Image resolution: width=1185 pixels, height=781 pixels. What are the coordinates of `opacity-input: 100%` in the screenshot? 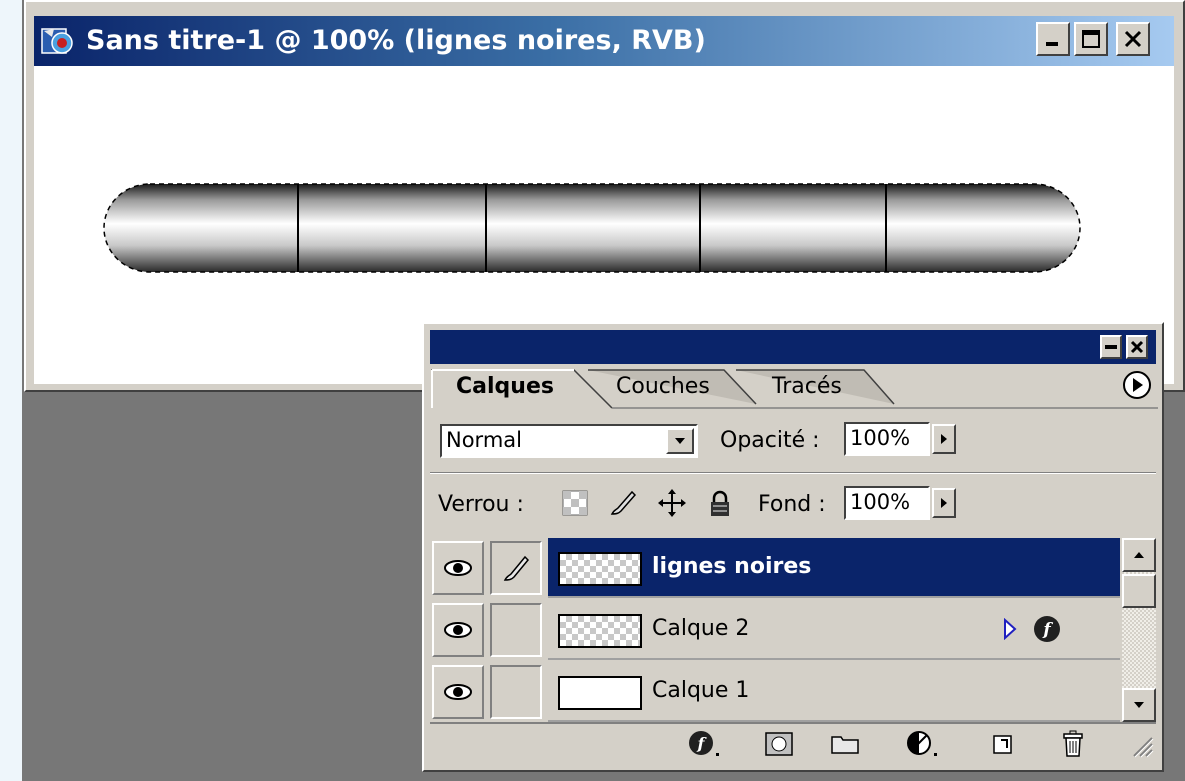 It's located at (887, 439).